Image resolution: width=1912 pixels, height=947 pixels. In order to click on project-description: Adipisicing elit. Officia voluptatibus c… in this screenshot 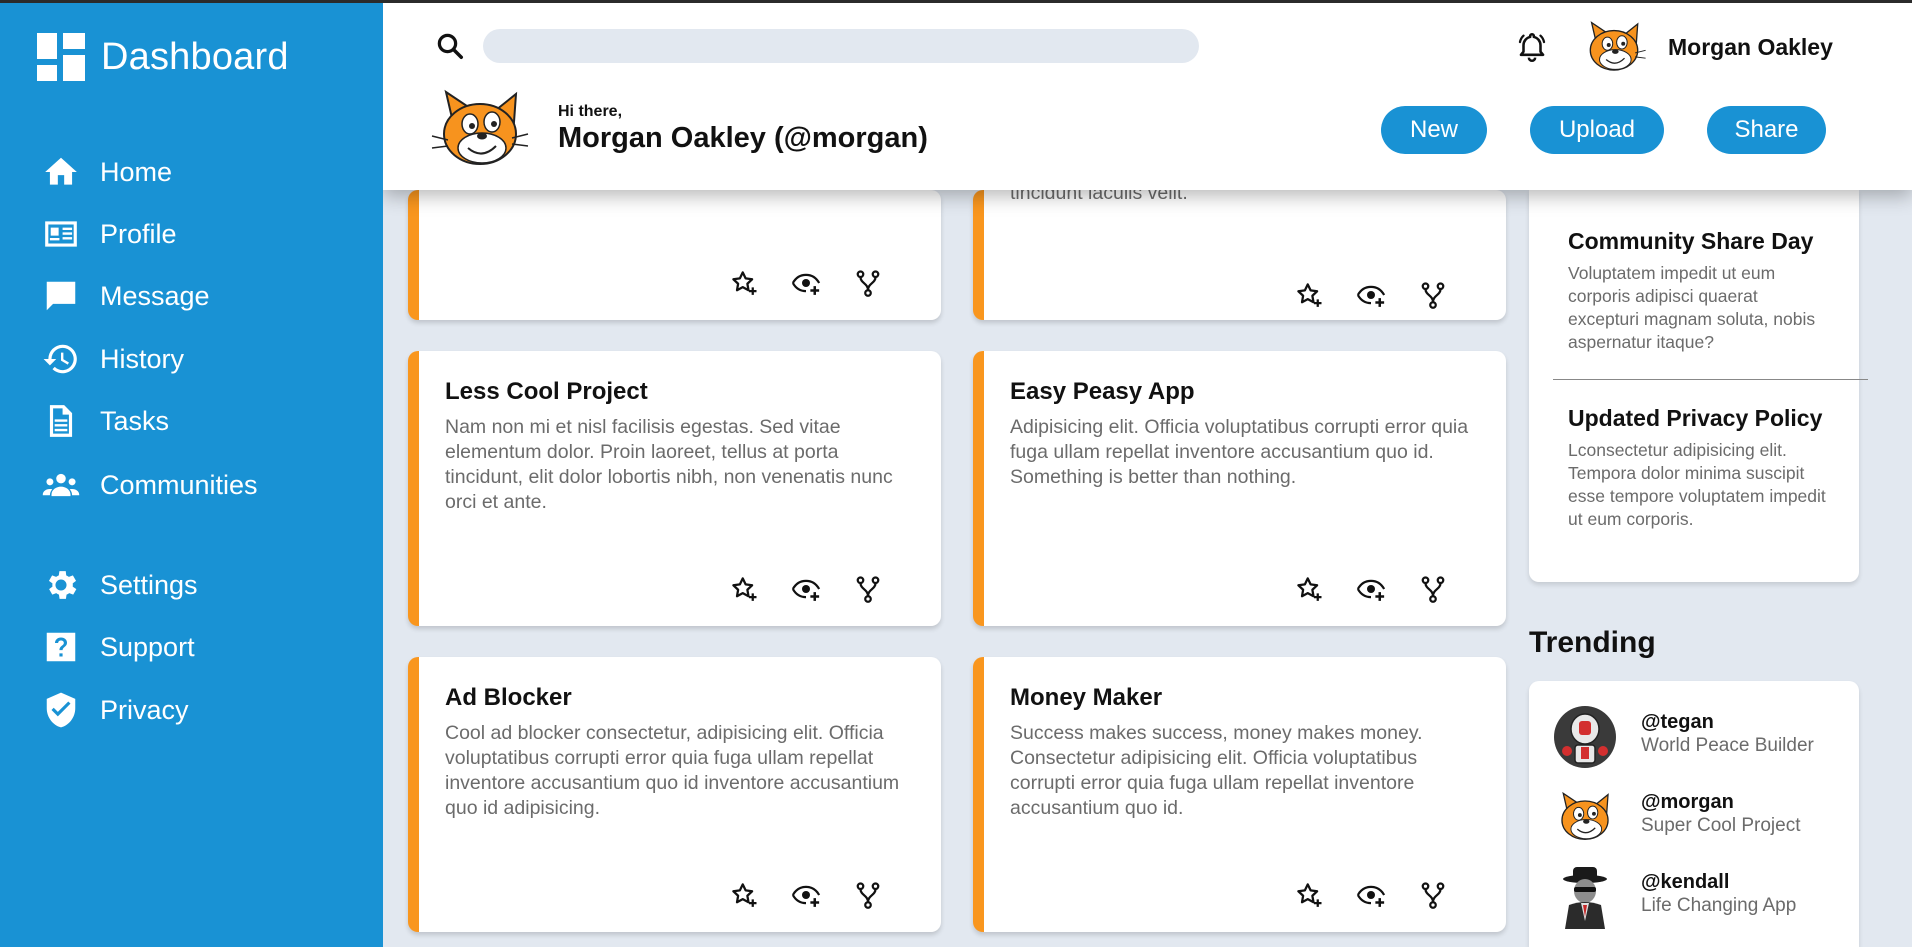, I will do `click(1239, 452)`.